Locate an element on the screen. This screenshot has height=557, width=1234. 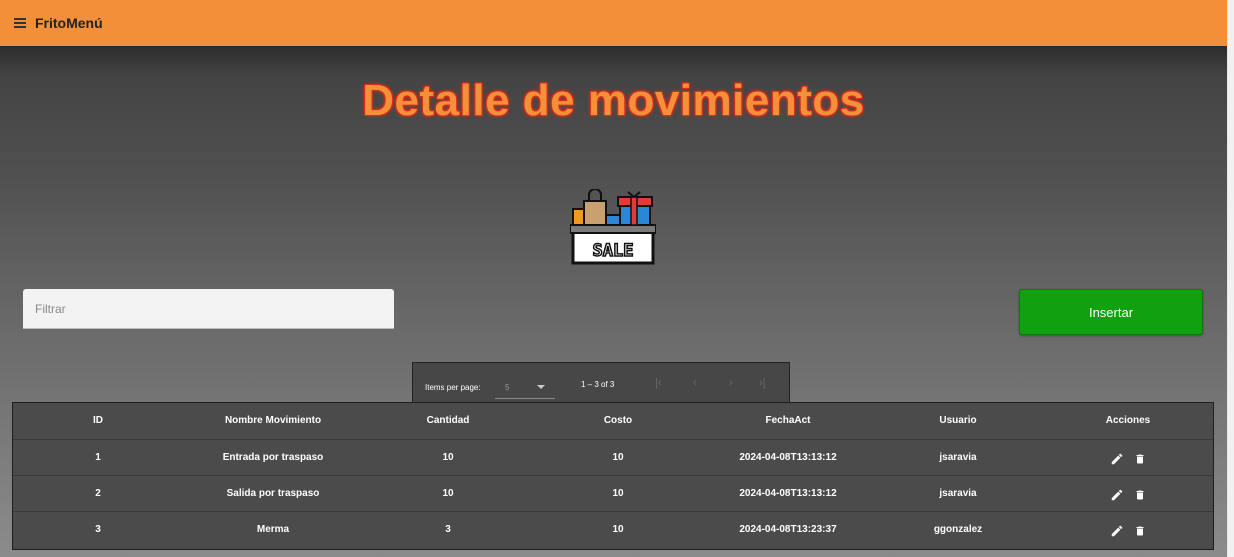
sale-icon: SALE is located at coordinates (613, 227).